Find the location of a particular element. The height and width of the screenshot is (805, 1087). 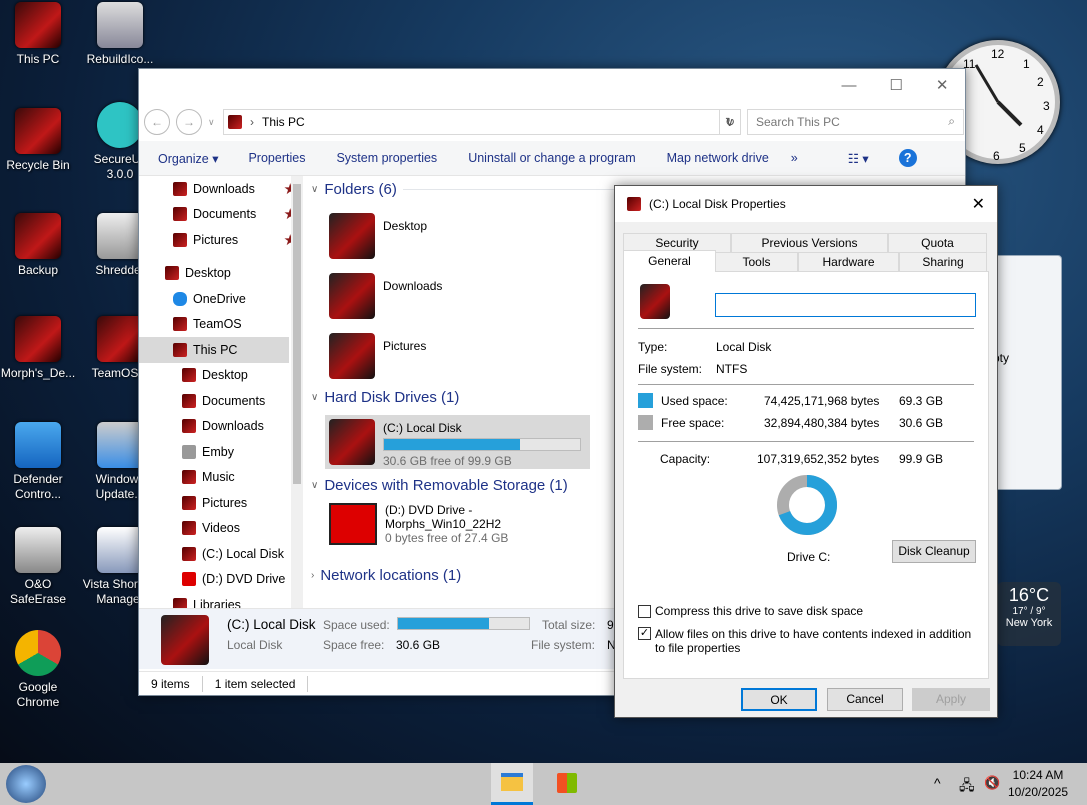

used-space-swatch is located at coordinates (645, 400).